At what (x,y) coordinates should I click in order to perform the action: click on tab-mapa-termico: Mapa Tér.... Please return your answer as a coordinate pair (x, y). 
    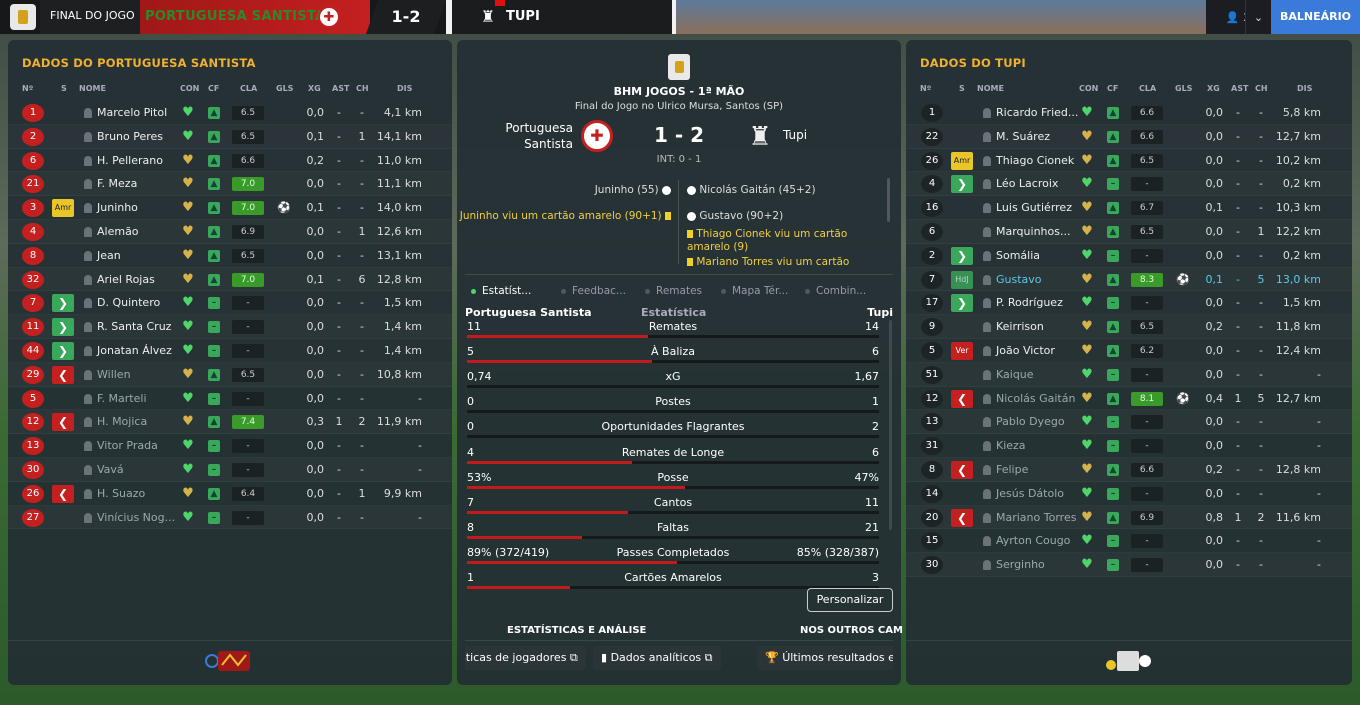
    Looking at the image, I should click on (754, 291).